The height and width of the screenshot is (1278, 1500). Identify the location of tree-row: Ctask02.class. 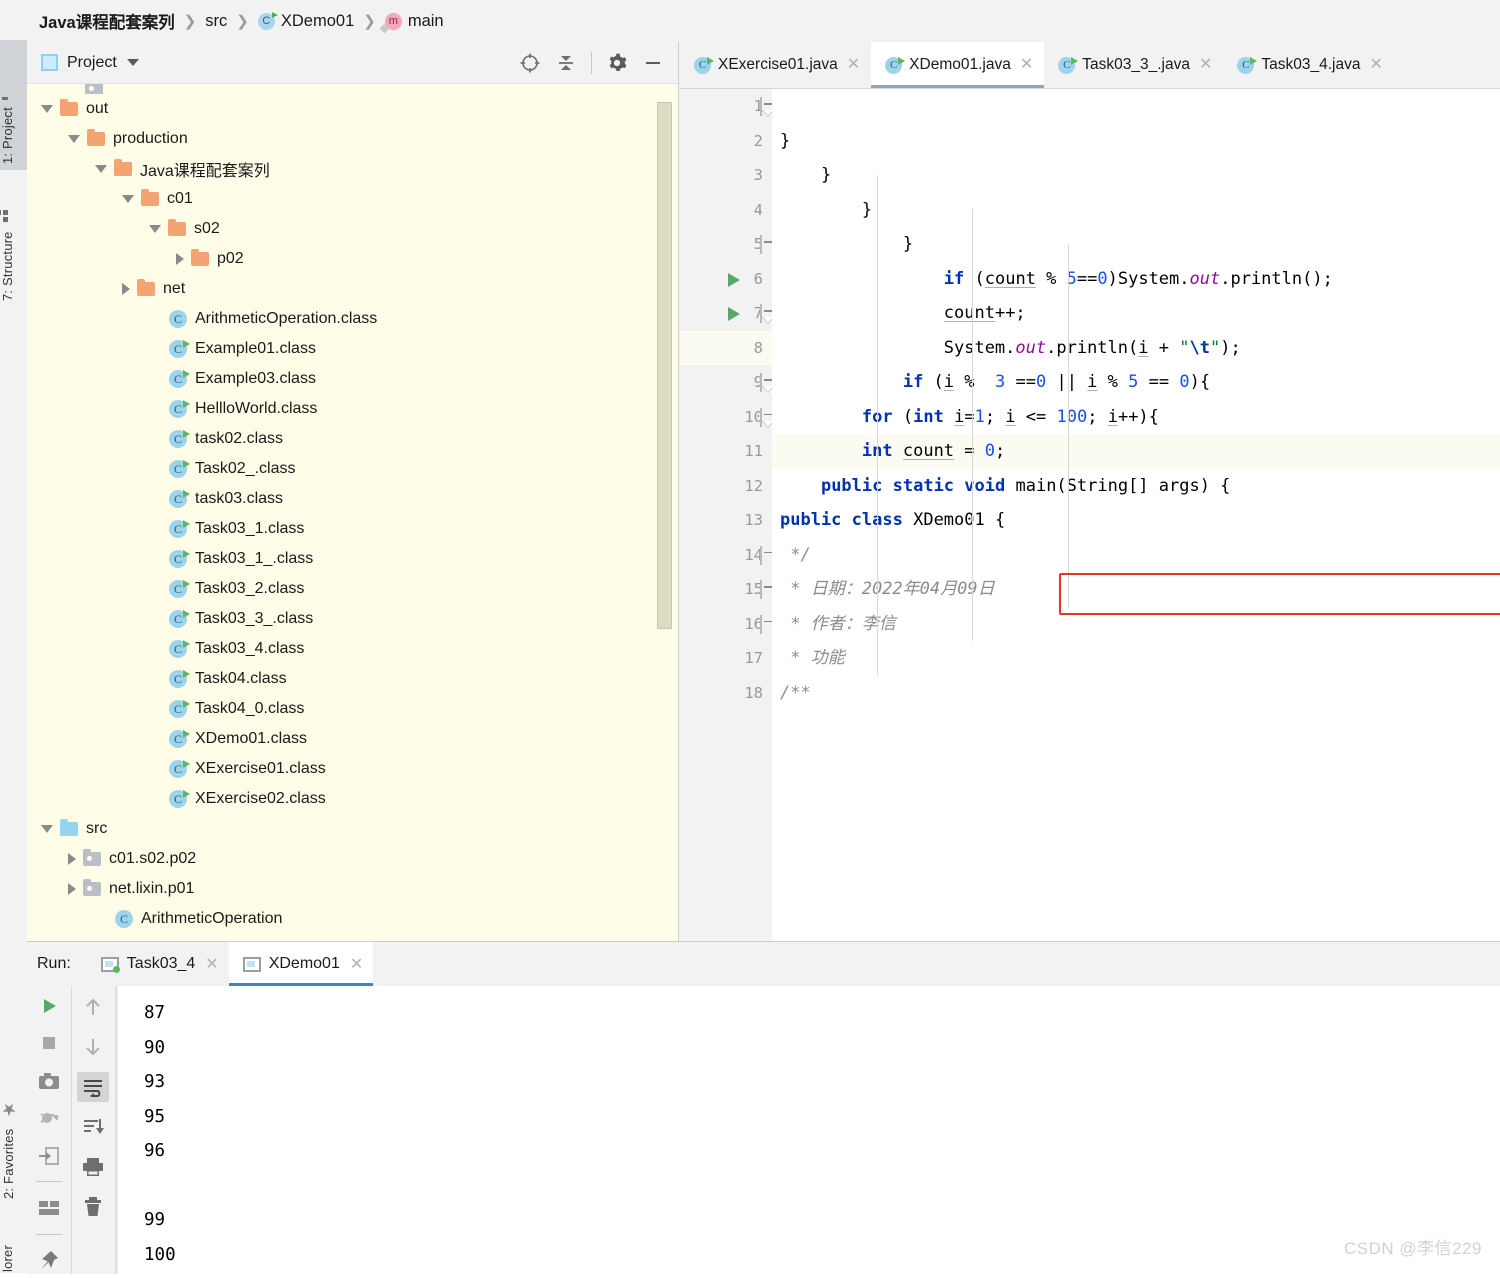
(352, 439).